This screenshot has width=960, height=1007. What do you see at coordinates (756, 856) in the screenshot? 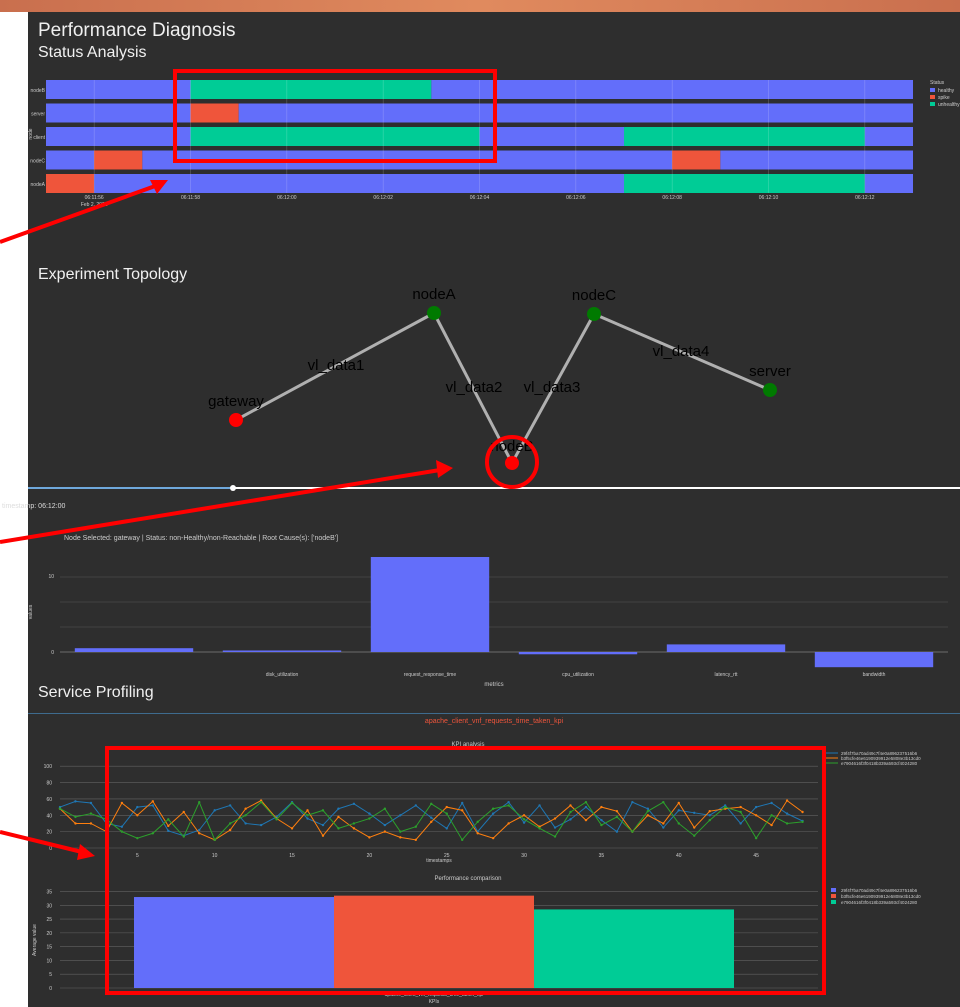
I see `kpi-x-tick: 45` at bounding box center [756, 856].